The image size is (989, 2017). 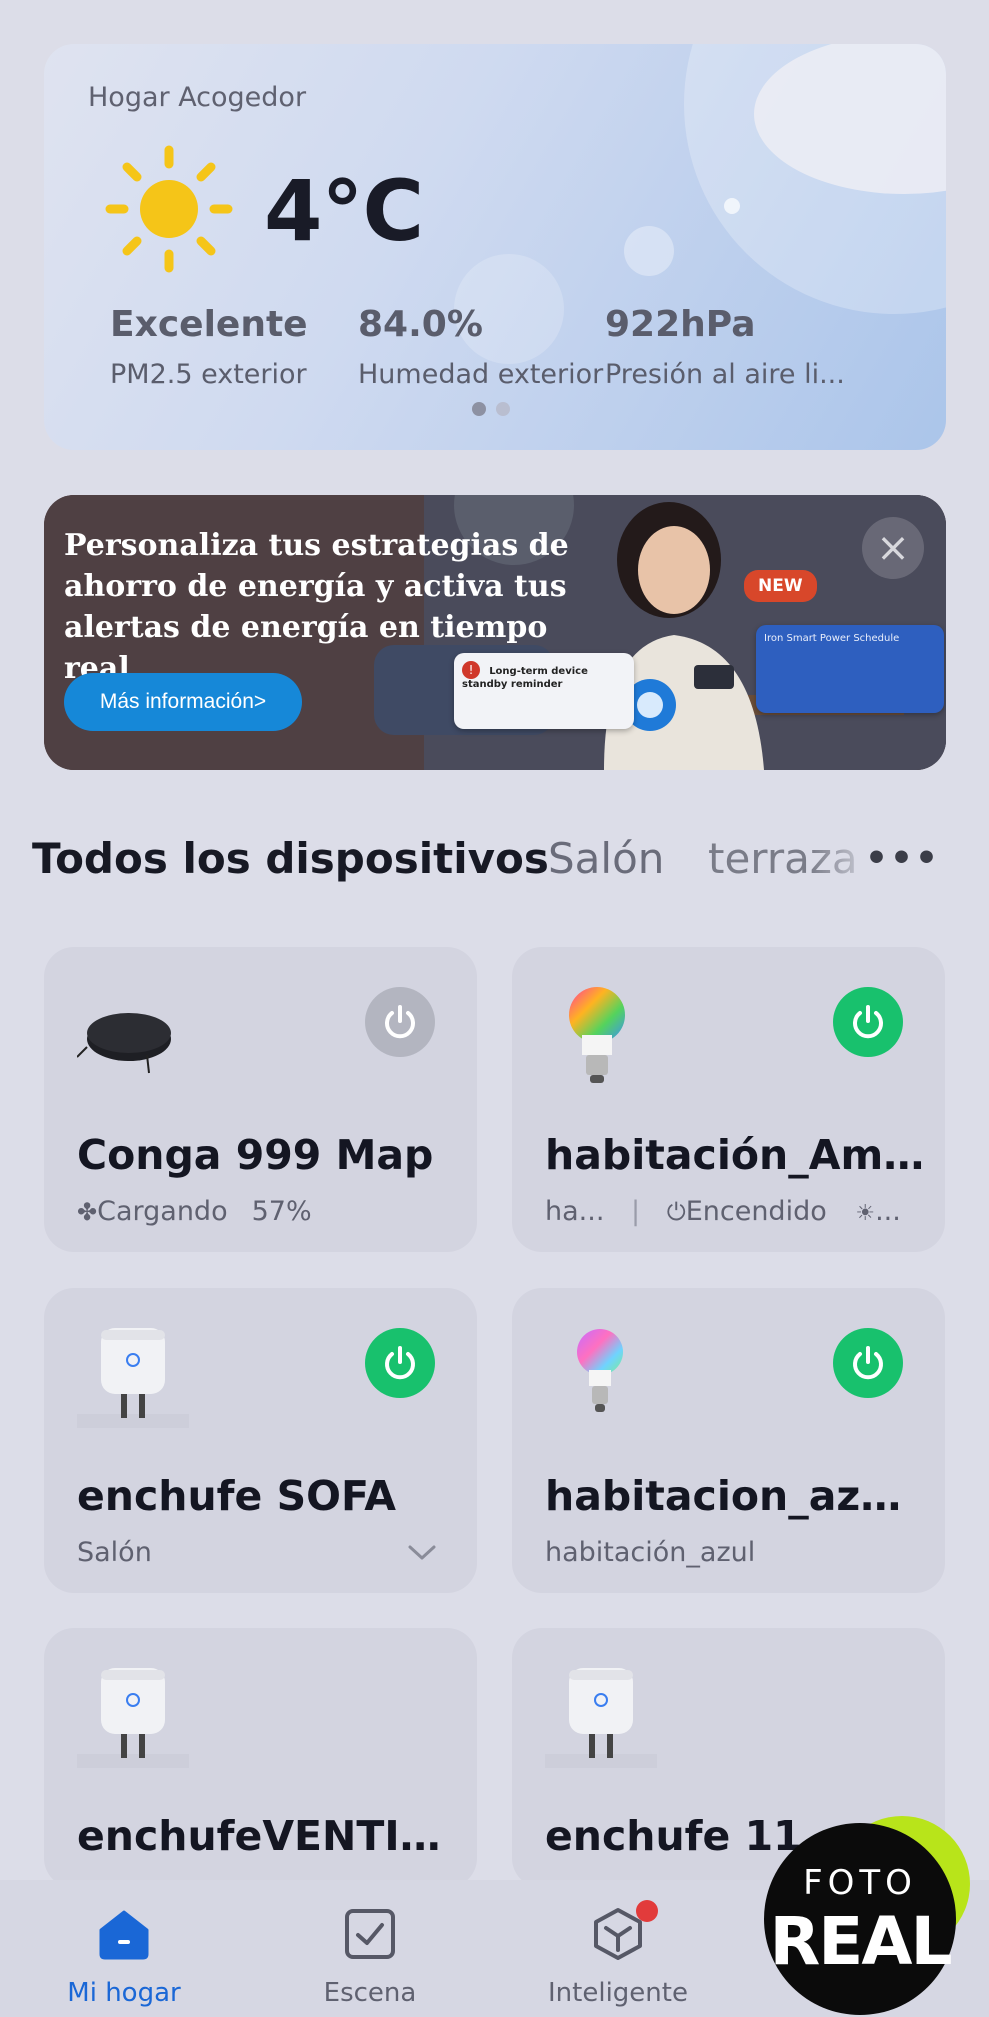 What do you see at coordinates (606, 858) in the screenshot?
I see `tab-salon: Salón` at bounding box center [606, 858].